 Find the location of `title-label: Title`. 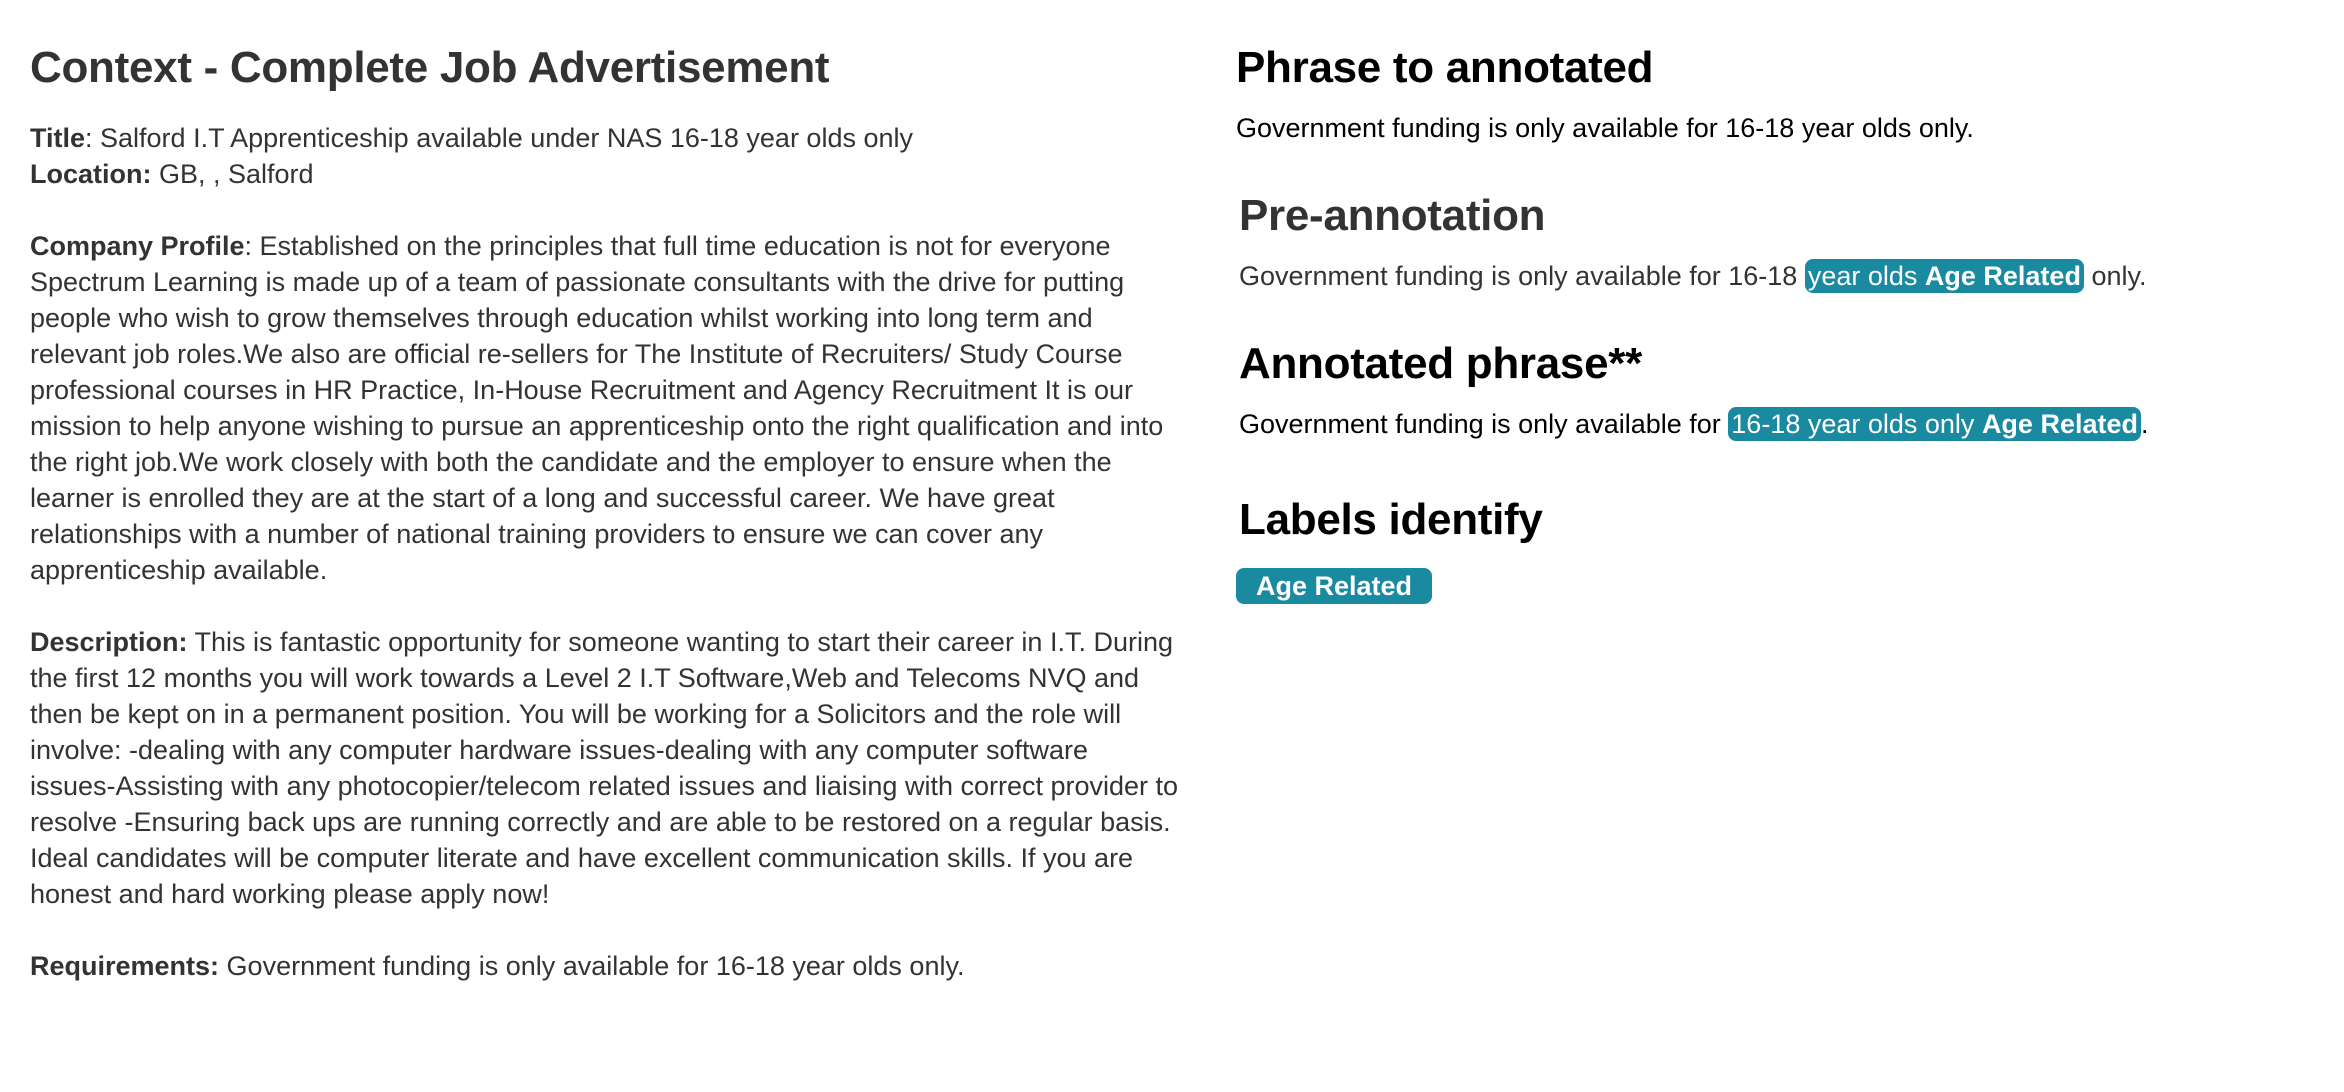

title-label: Title is located at coordinates (58, 138).